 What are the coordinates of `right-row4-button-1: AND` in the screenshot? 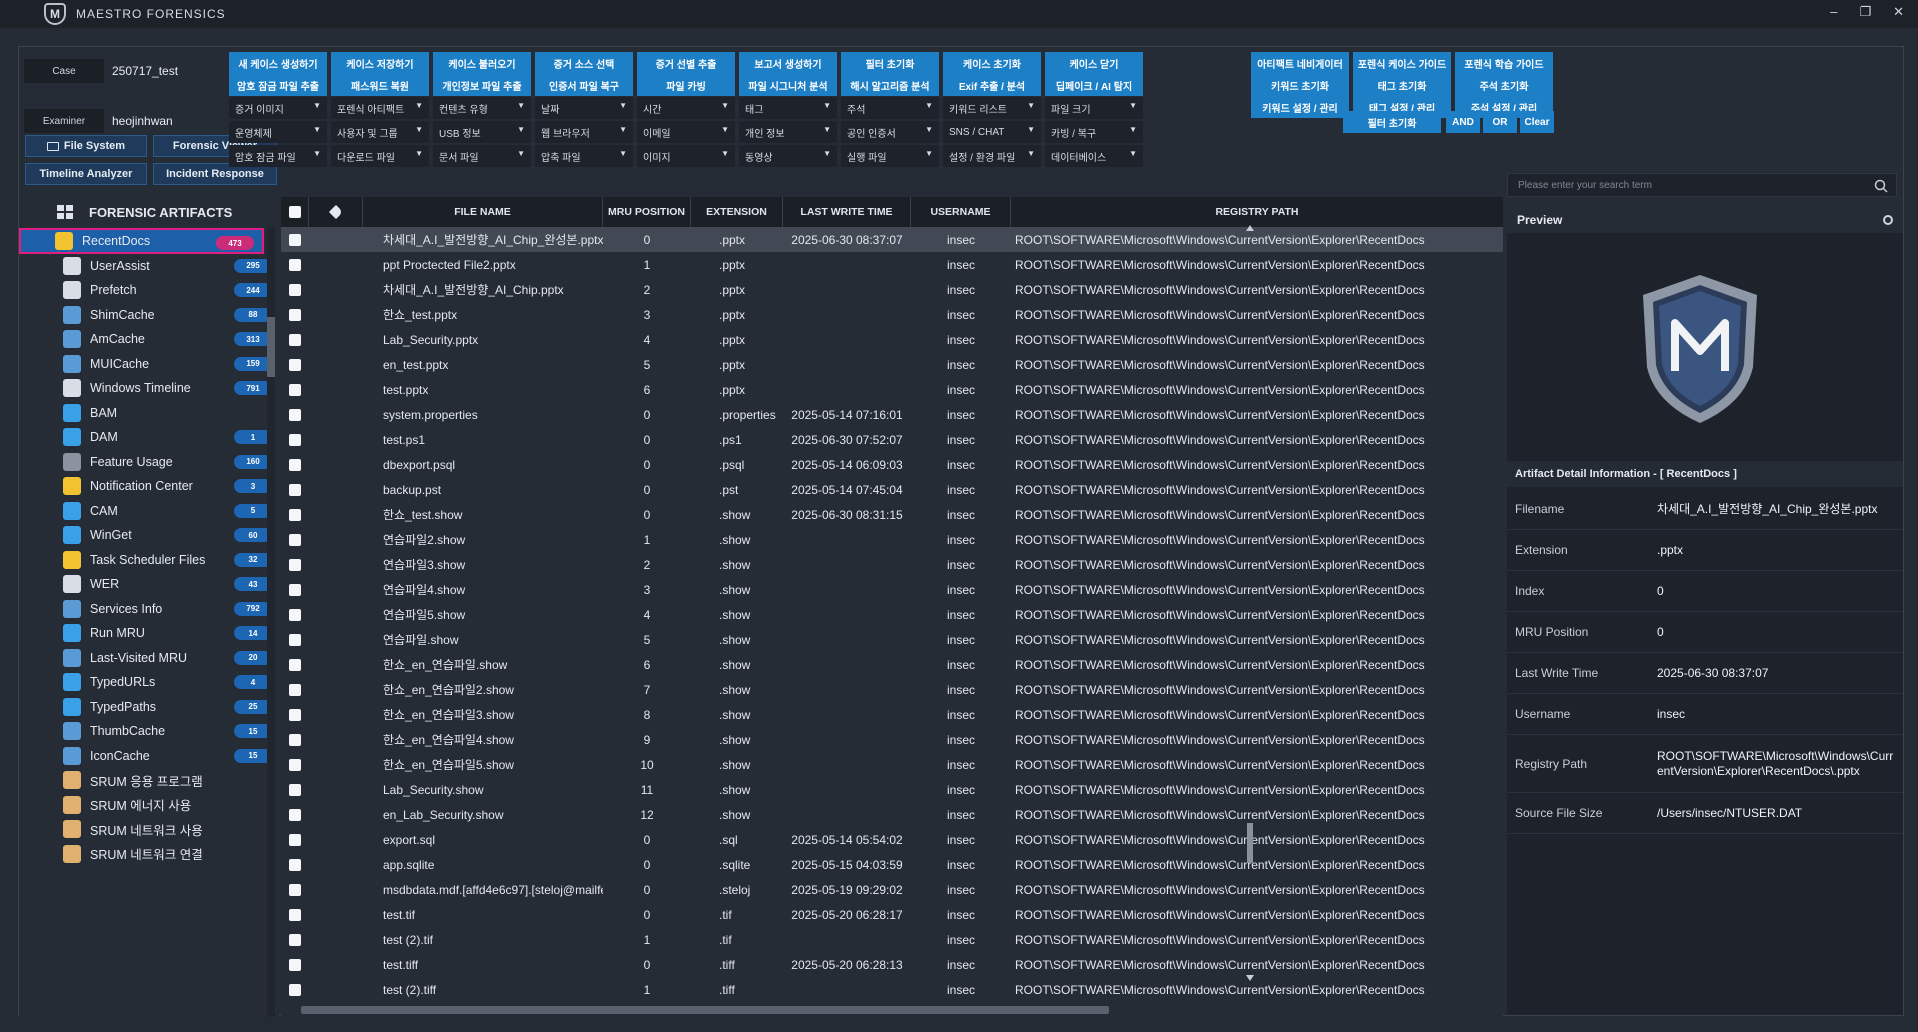 It's located at (1463, 122).